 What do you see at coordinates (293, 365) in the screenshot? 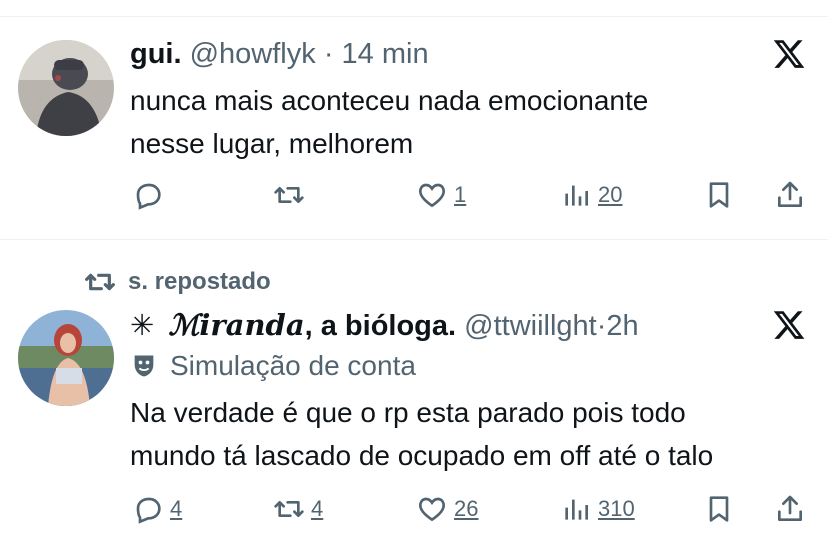
I see `account-label-text: Simulação de conta` at bounding box center [293, 365].